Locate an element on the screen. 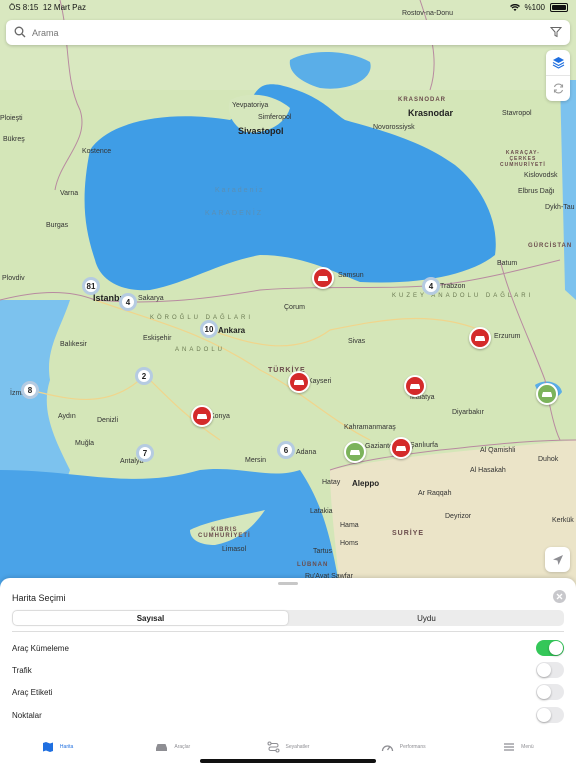 The height and width of the screenshot is (768, 576). vehicle-clustering-toggle is located at coordinates (550, 648).